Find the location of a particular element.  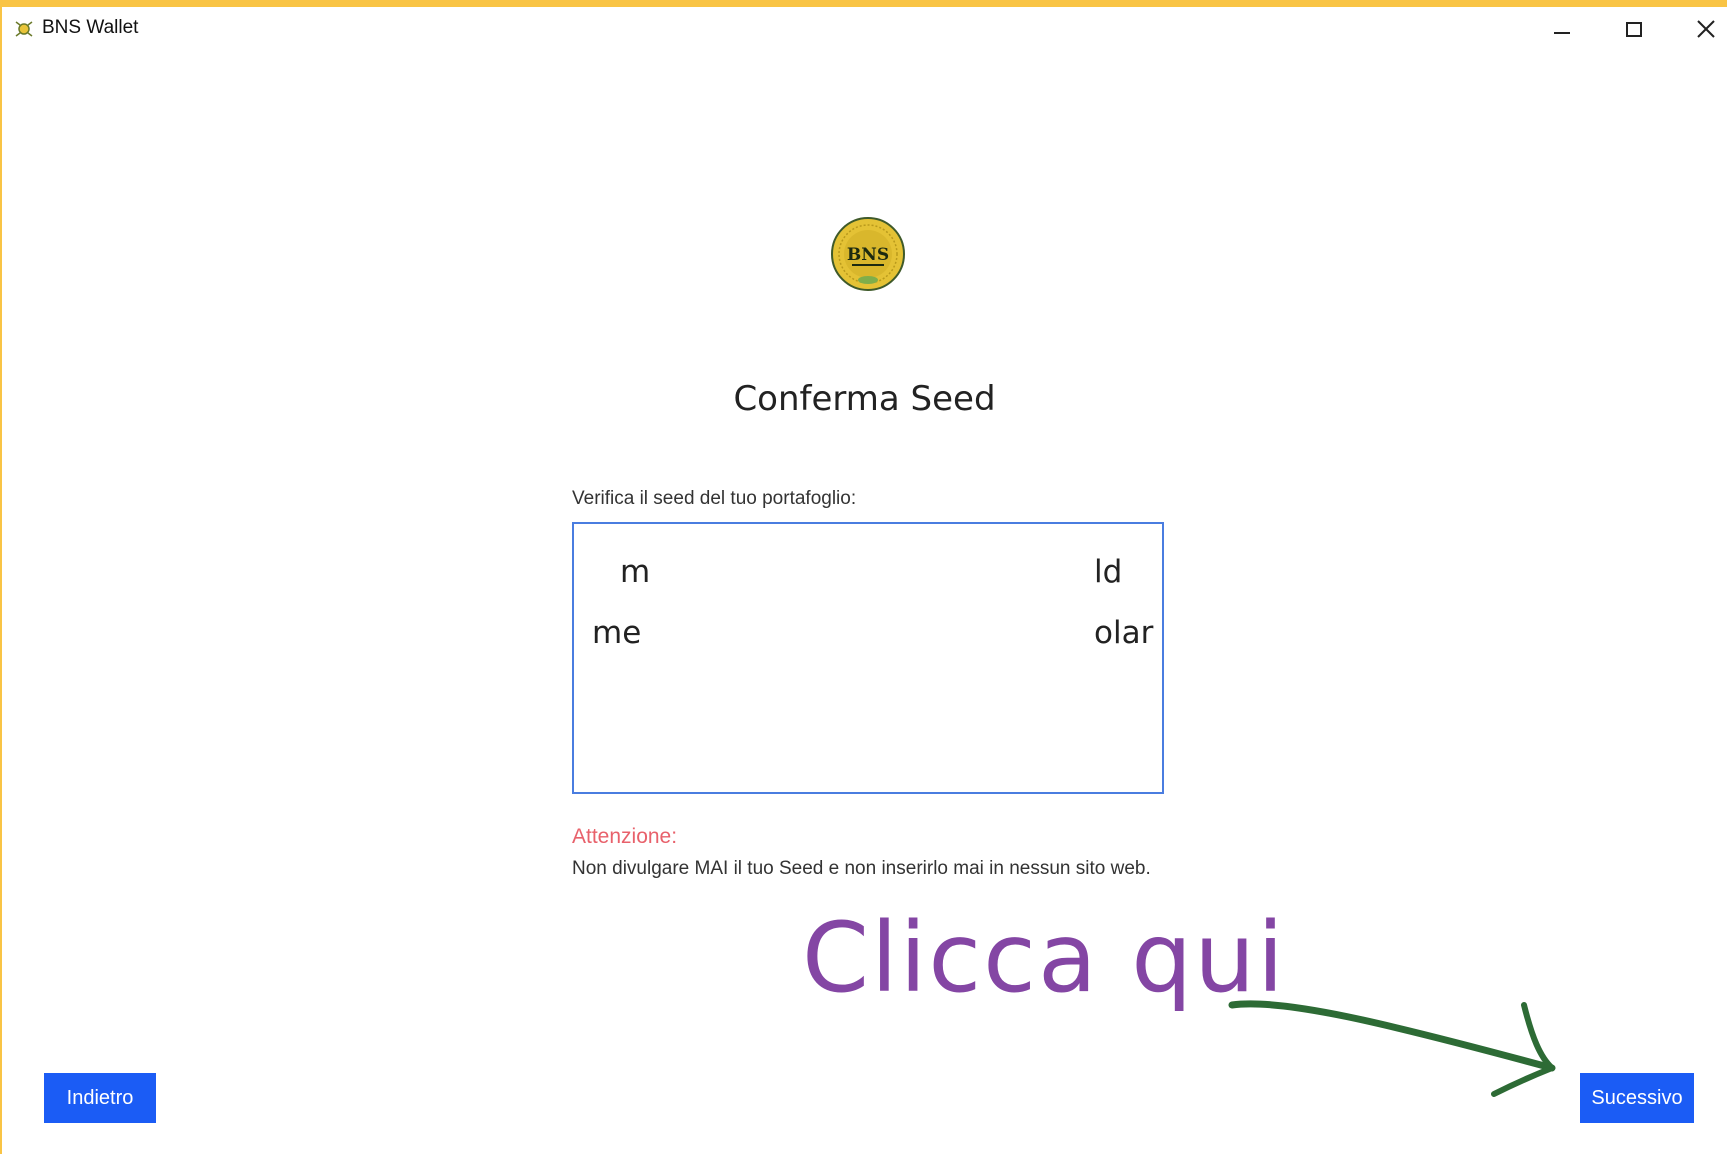

back-button: Indietro is located at coordinates (100, 1098).